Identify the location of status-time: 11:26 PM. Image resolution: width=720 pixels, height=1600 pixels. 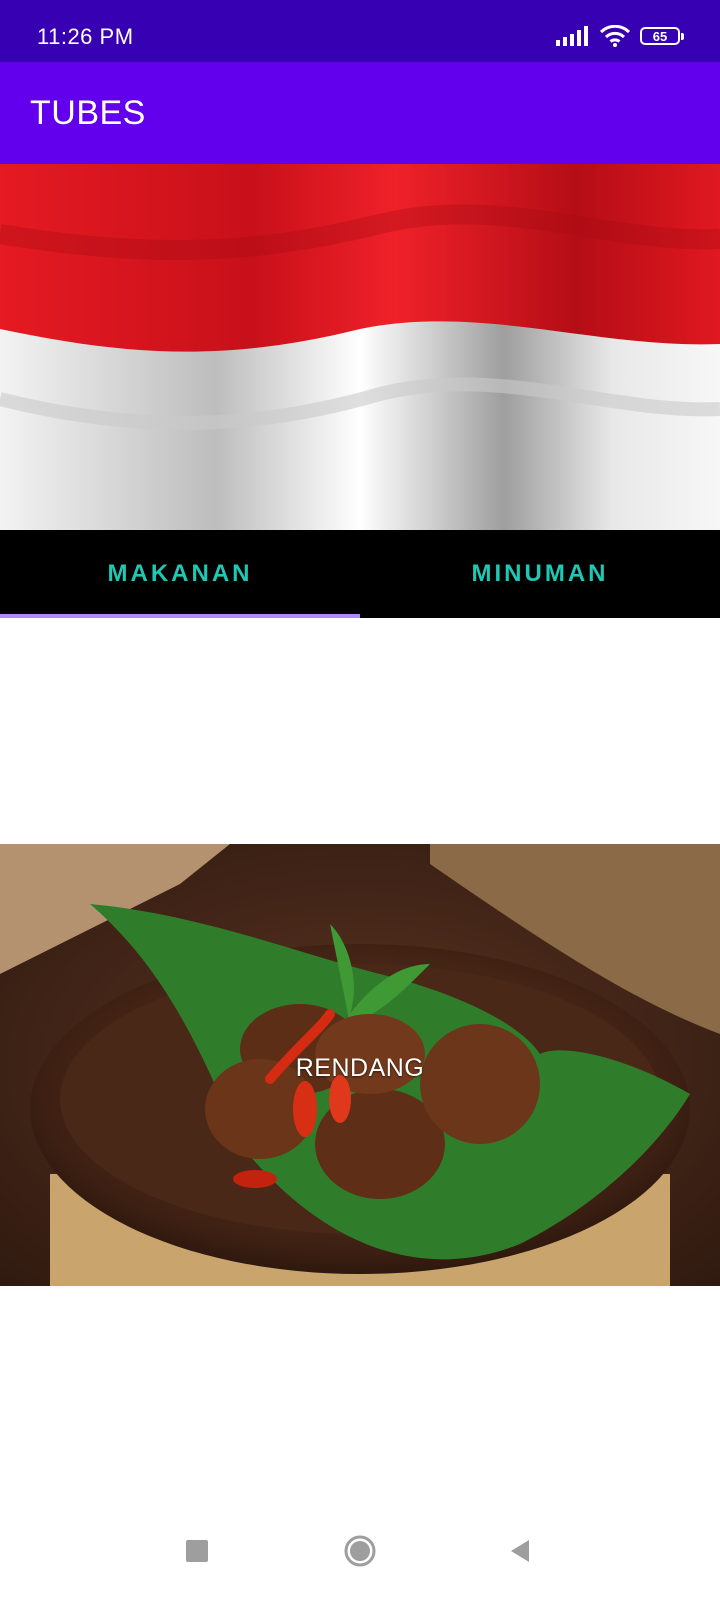
(85, 36).